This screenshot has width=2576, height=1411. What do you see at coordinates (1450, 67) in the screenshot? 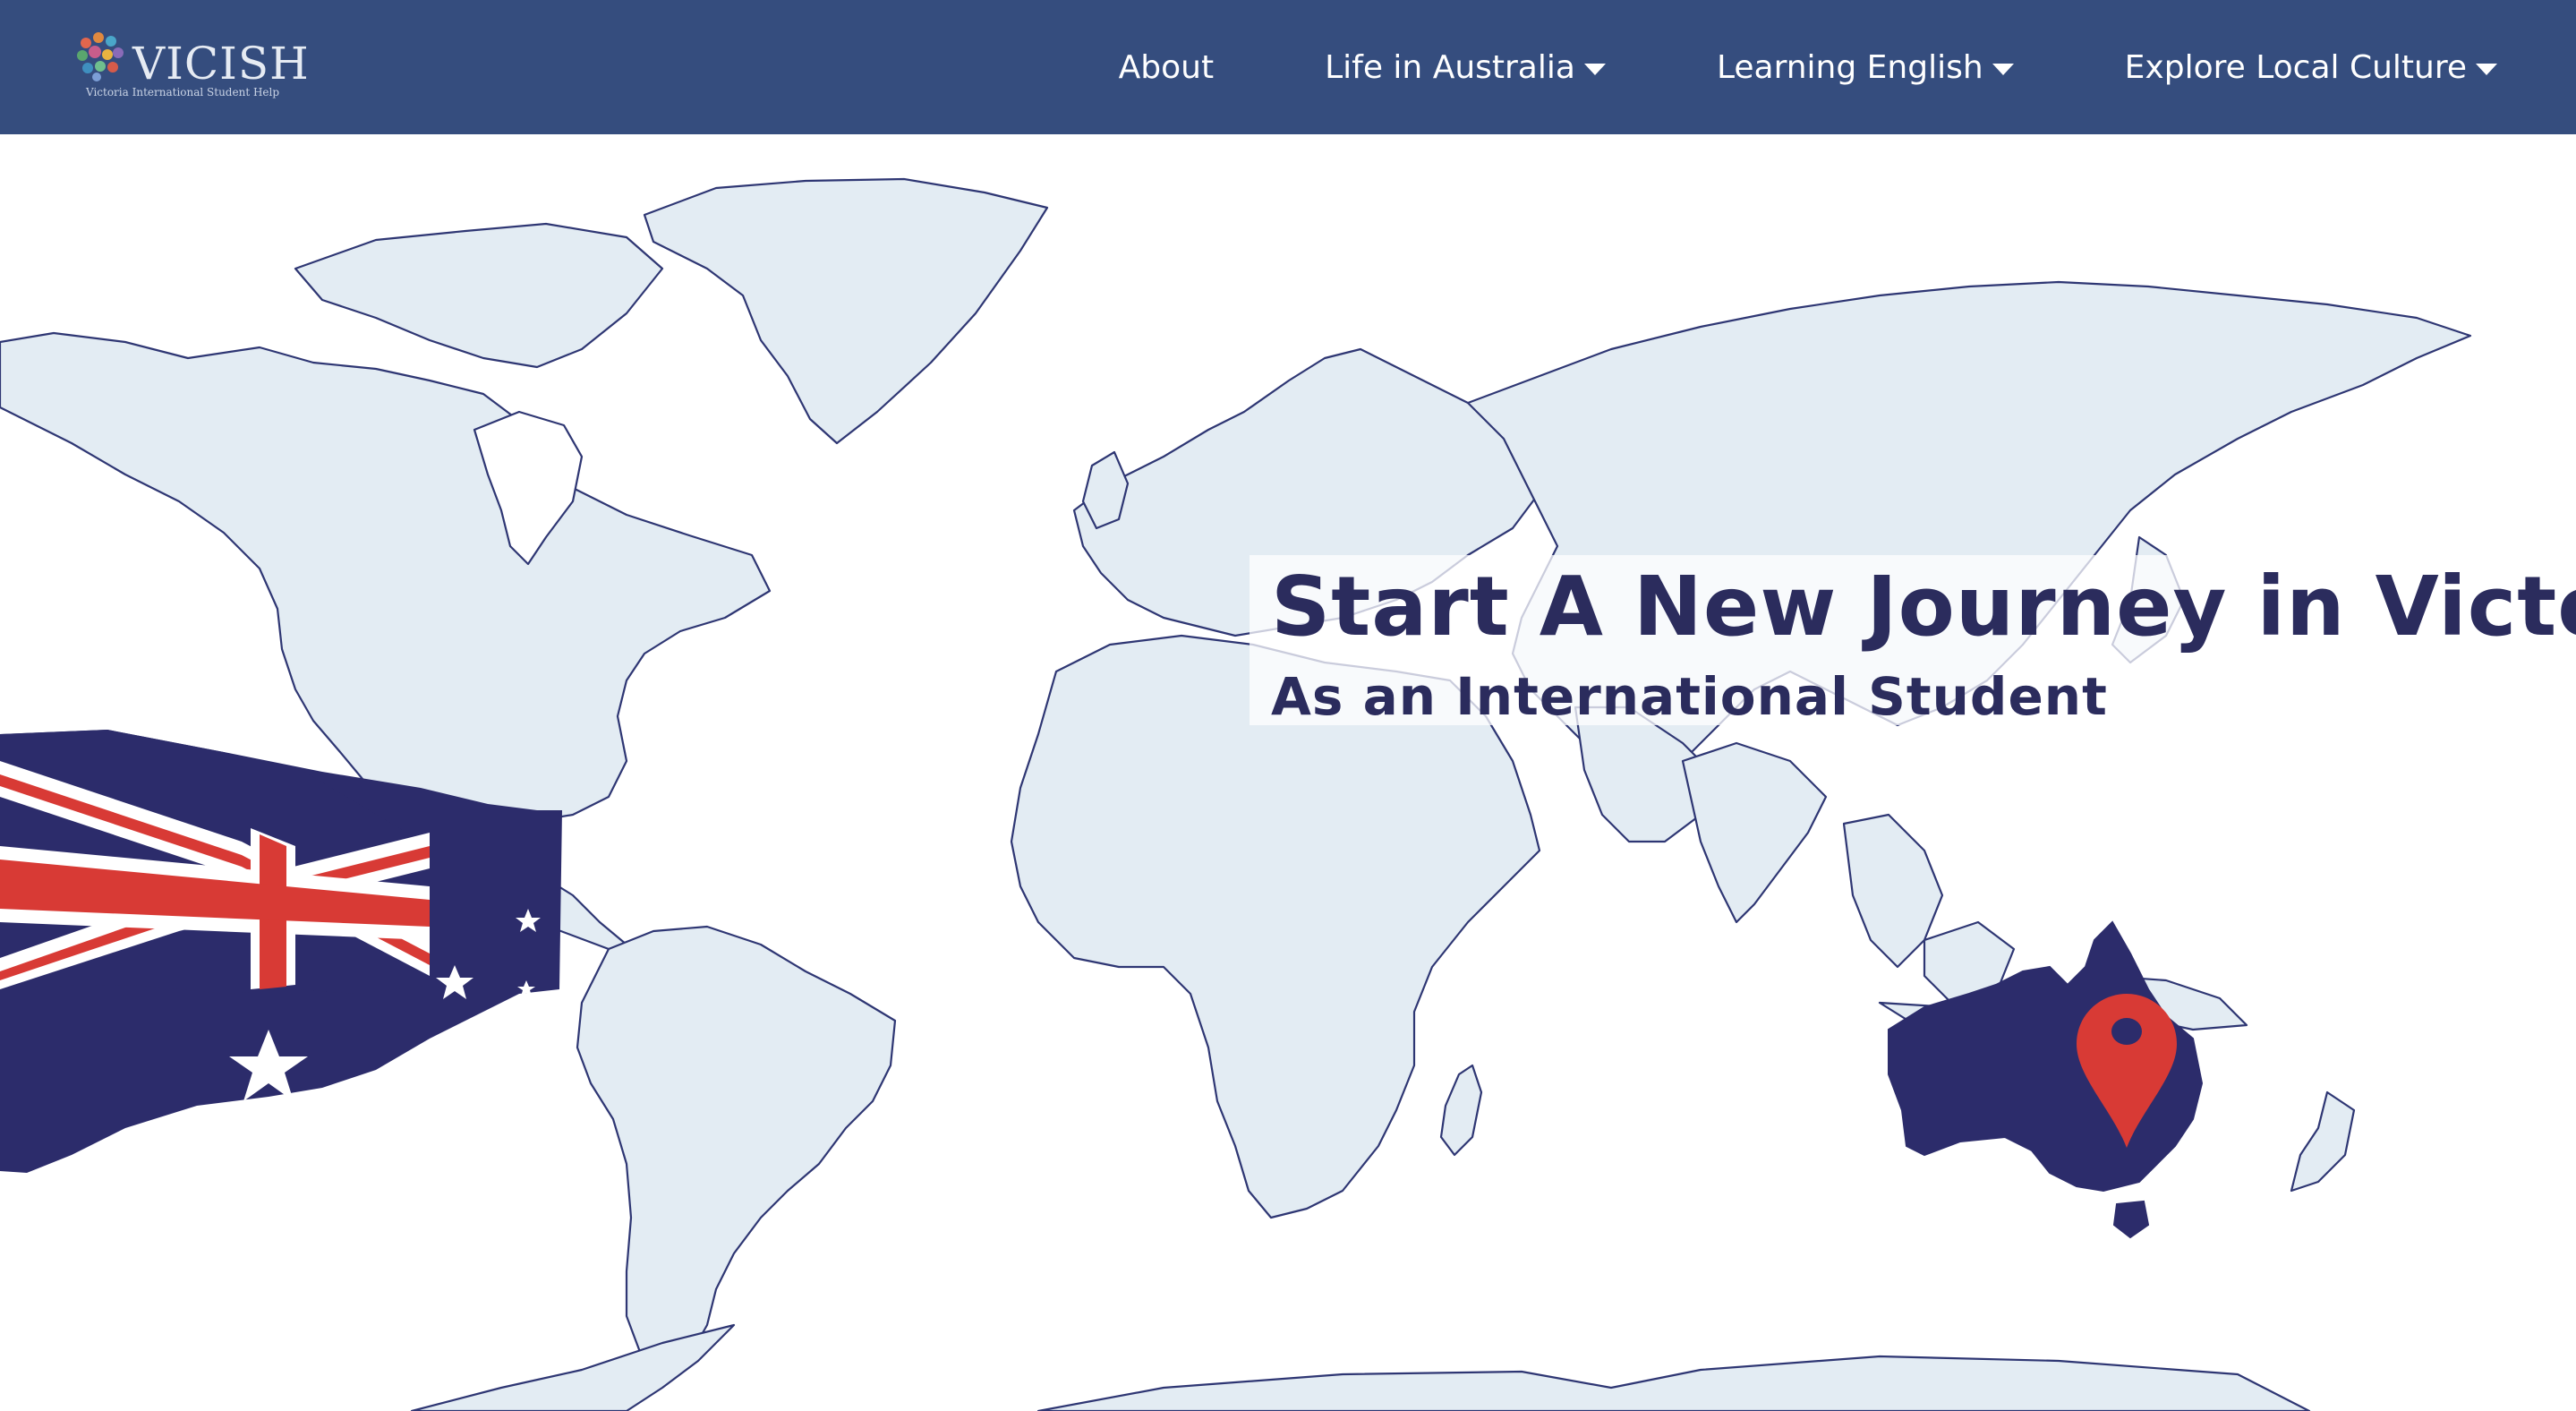
I see `nav-life-in-australia-label: Life in Australia` at bounding box center [1450, 67].